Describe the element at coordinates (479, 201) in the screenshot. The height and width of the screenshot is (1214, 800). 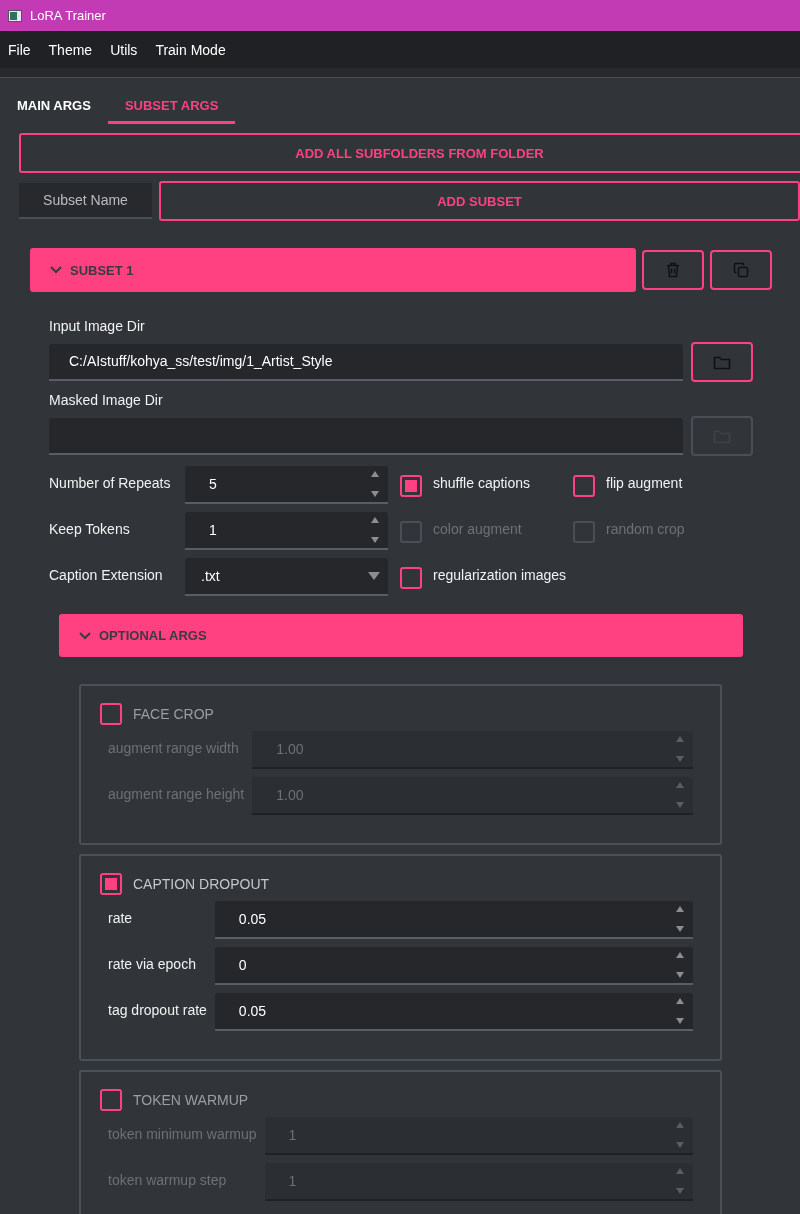
I see `add-subset-button: ADD SUBSET` at that location.